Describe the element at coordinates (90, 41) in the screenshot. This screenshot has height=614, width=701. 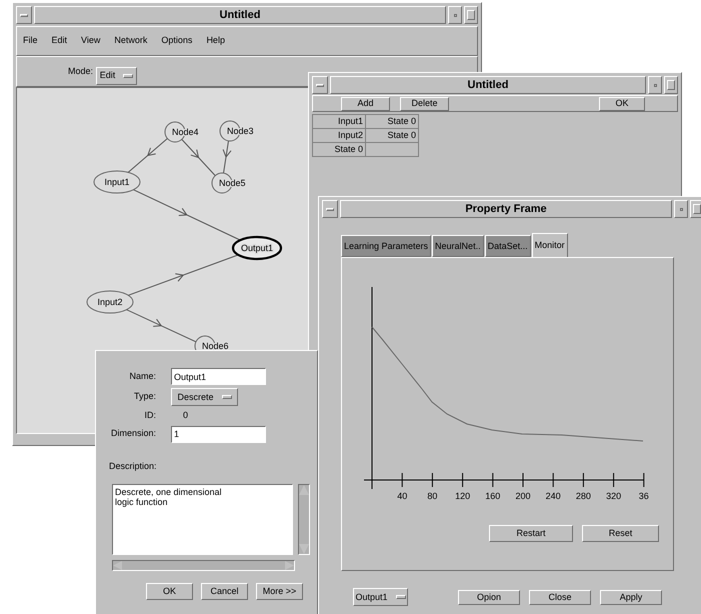
I see `menu-item: View` at that location.